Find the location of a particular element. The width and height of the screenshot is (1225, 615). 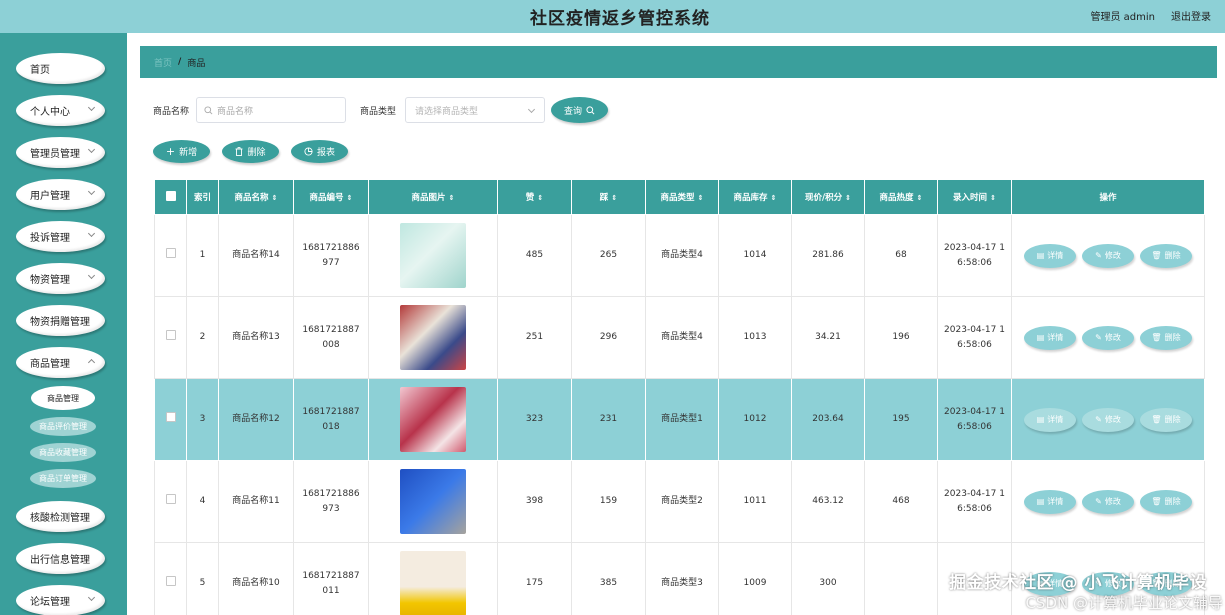

sidebar-item-profile: 个人中心 is located at coordinates (60, 110).